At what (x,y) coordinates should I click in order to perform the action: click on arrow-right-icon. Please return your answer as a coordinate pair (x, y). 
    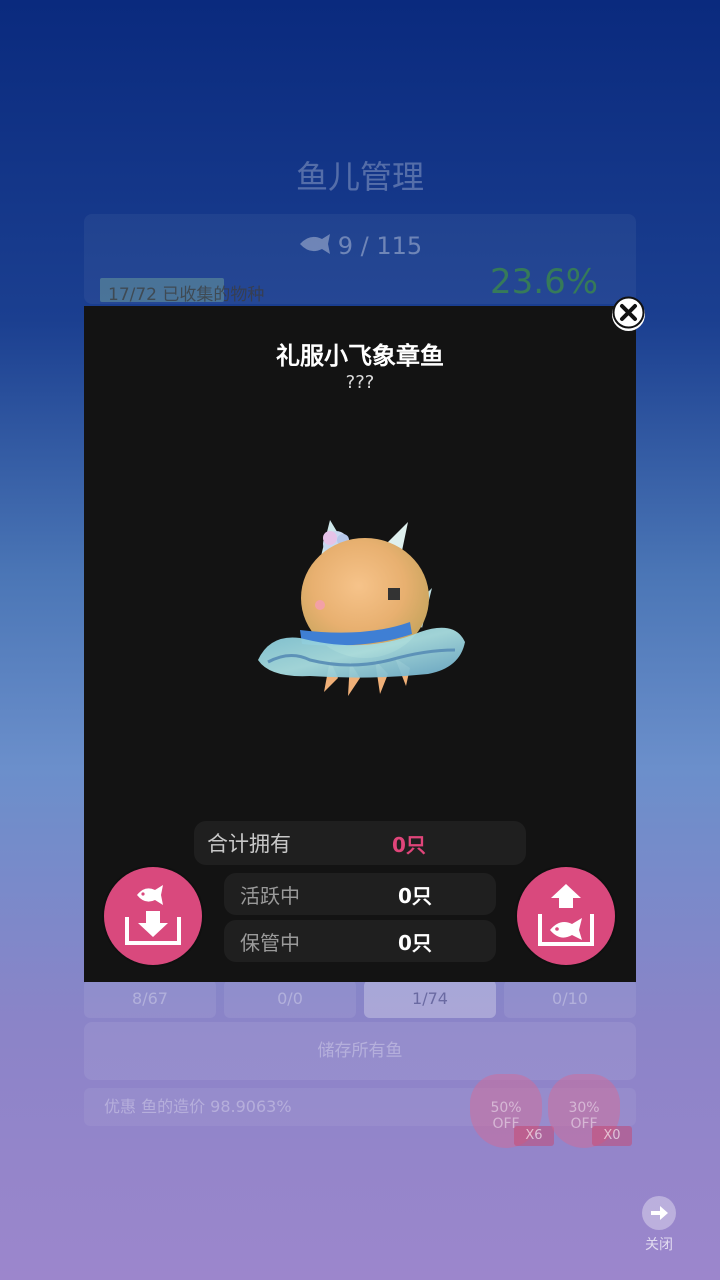
    Looking at the image, I should click on (659, 1213).